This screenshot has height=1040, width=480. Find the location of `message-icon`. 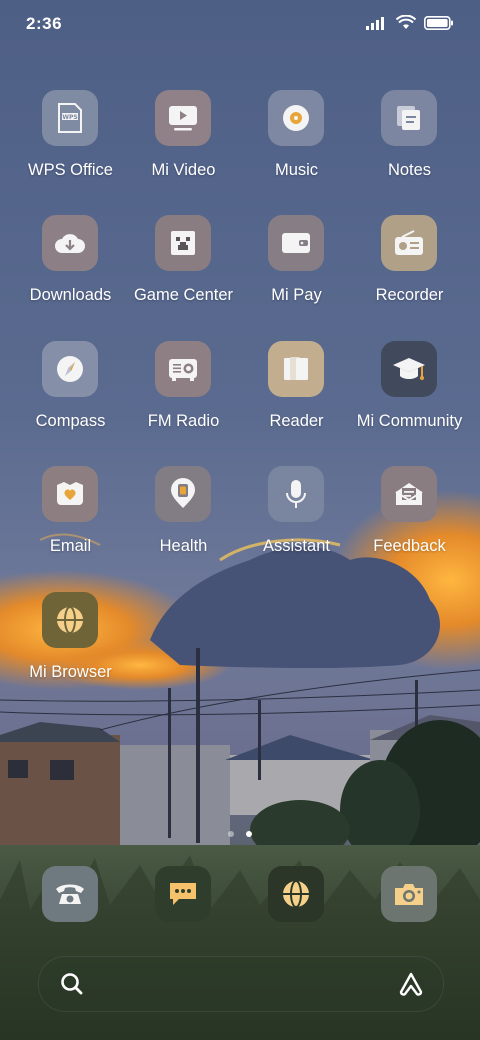

message-icon is located at coordinates (183, 894).